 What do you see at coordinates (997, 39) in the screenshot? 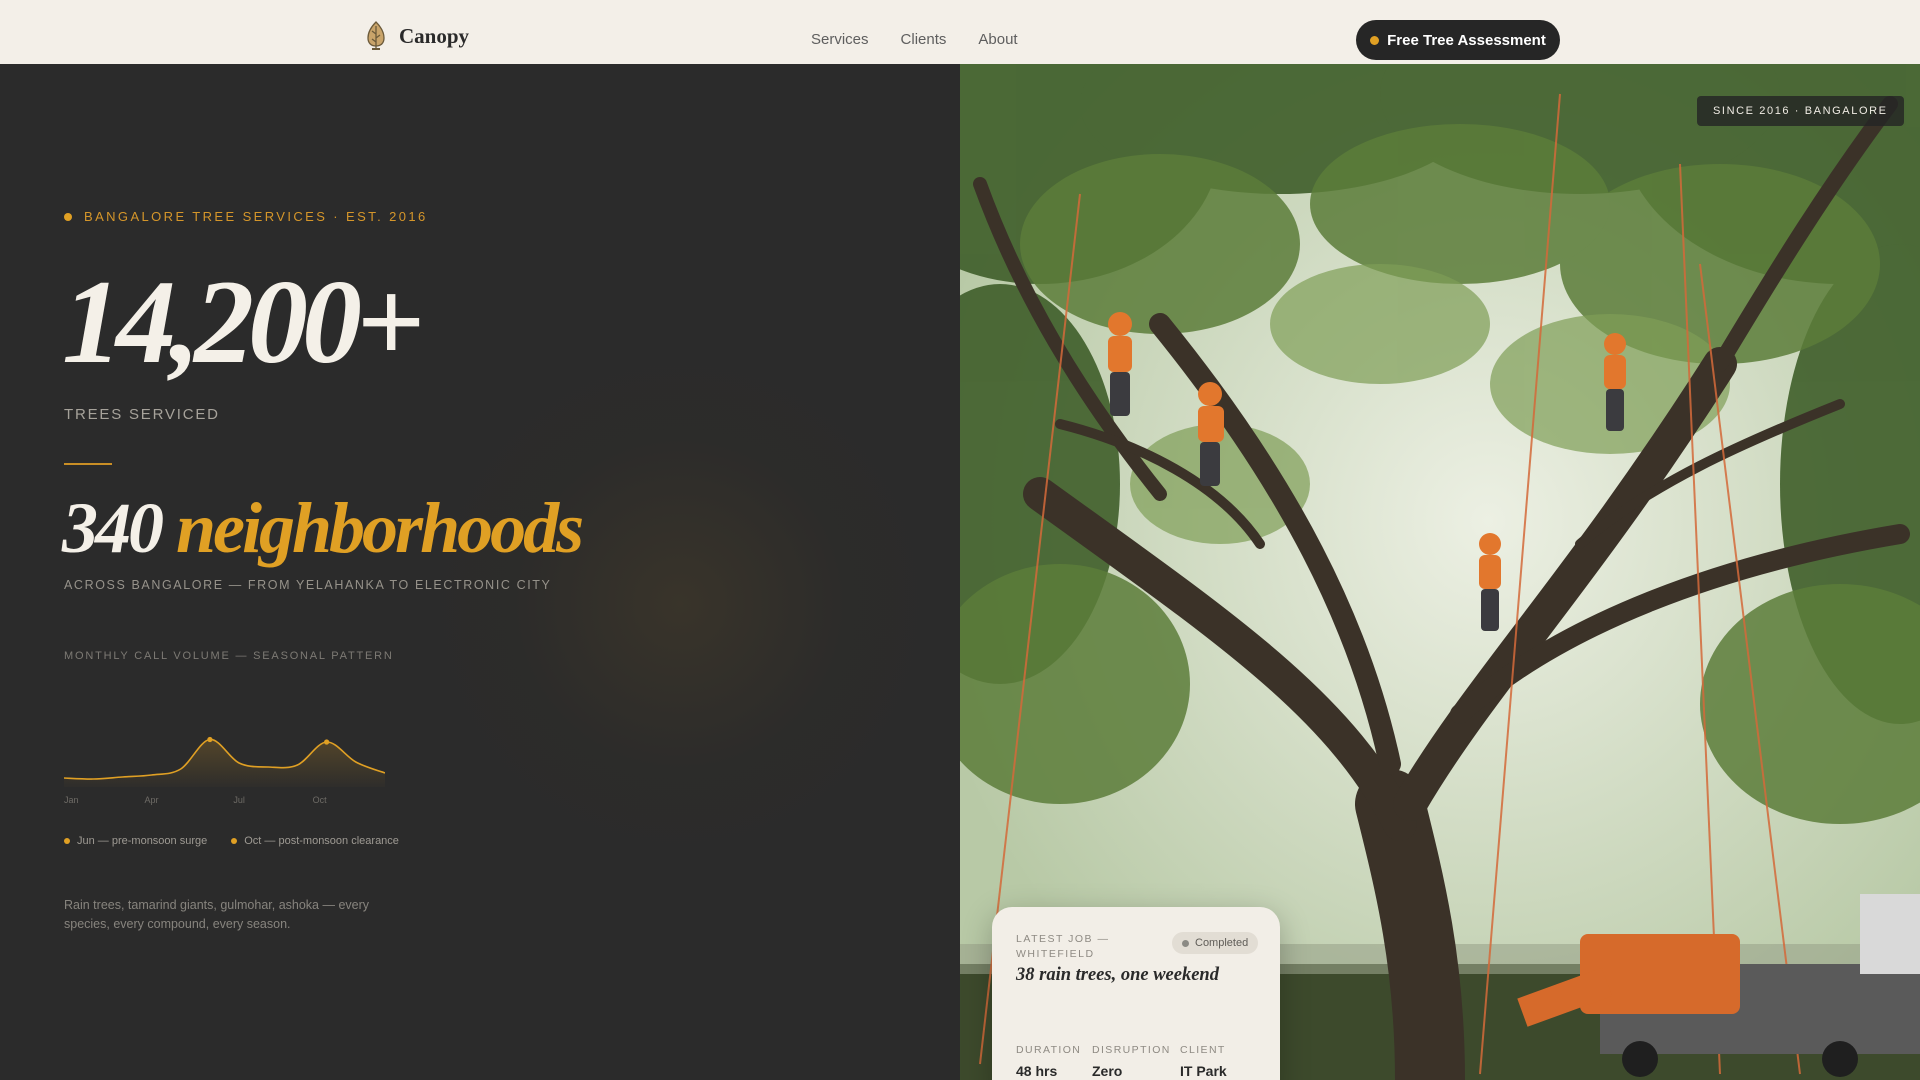
I see `nav-link-about: About` at bounding box center [997, 39].